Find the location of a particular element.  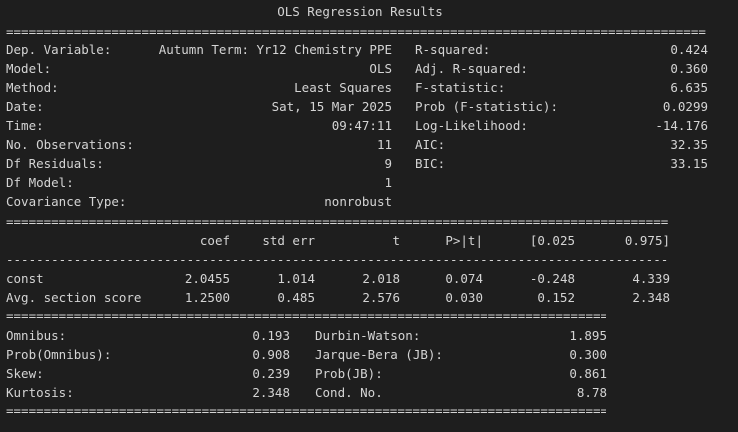

summary-value: 0.360 is located at coordinates (689, 68).